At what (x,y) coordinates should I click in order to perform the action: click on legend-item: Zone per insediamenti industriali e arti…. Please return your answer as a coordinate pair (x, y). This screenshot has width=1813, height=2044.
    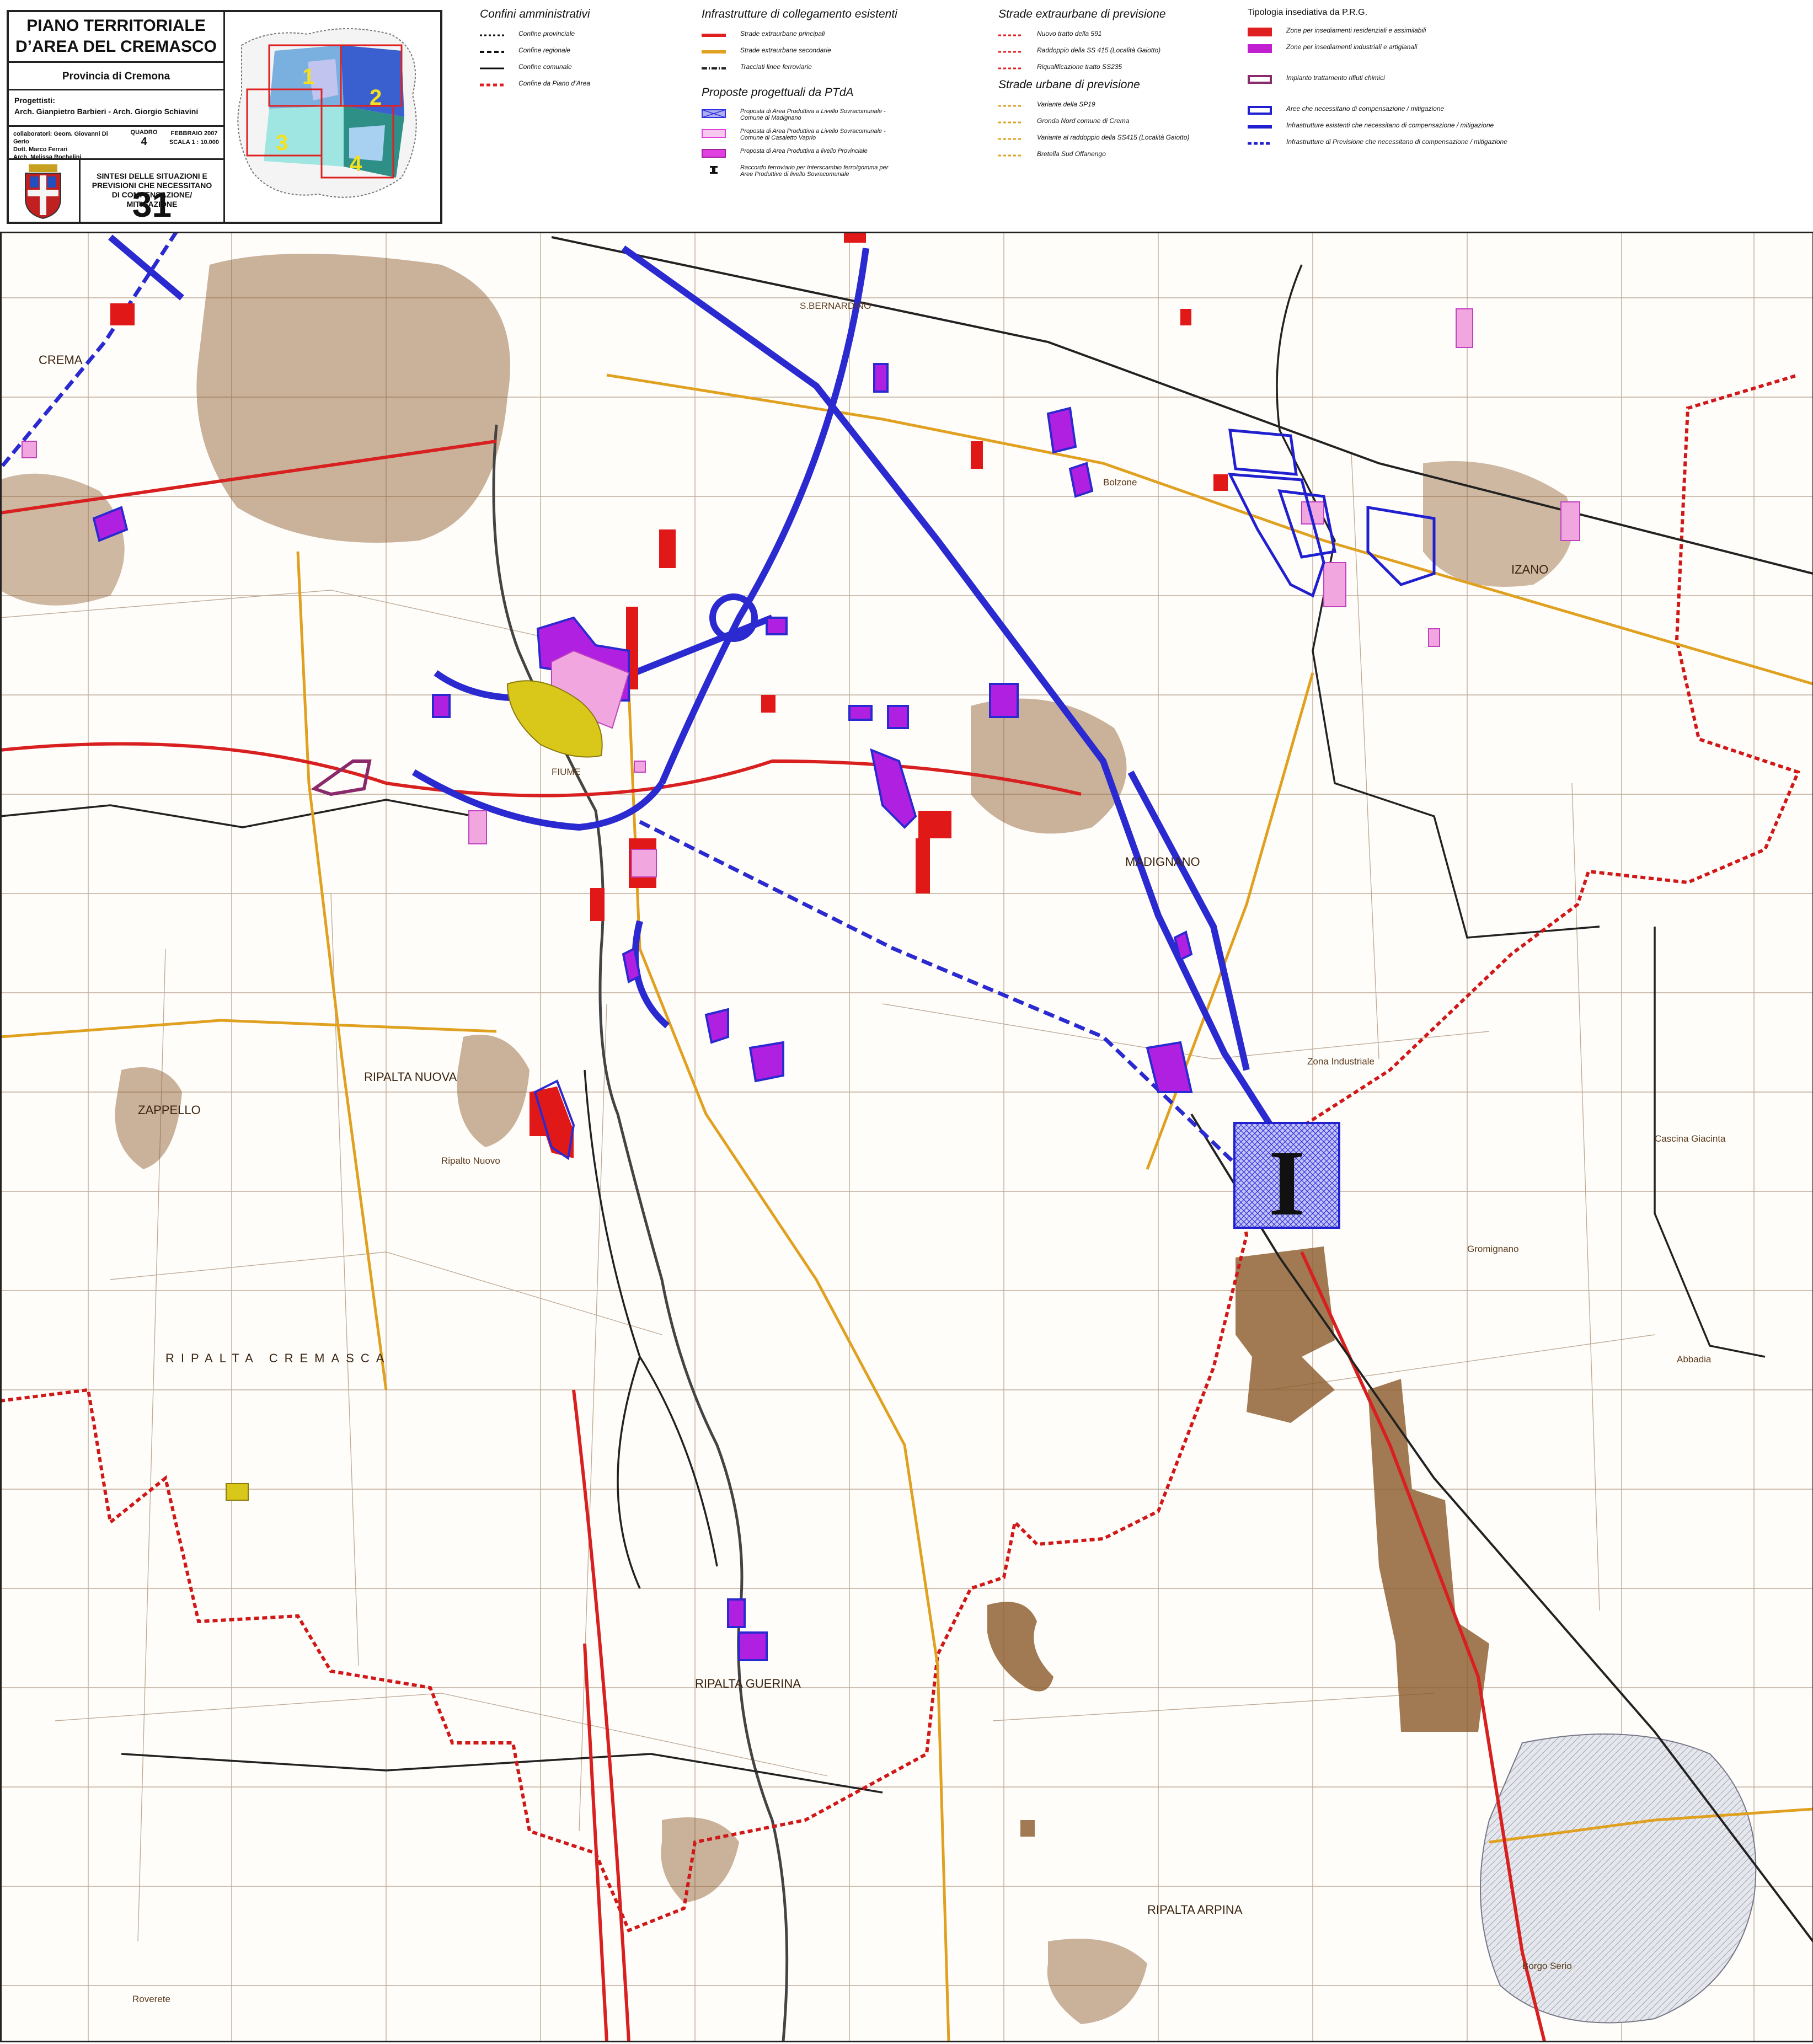
    Looking at the image, I should click on (1333, 50).